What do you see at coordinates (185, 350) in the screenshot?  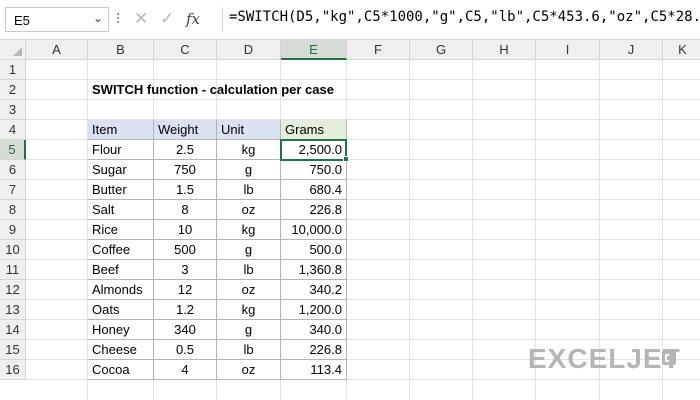 I see `table-cell: 0.5` at bounding box center [185, 350].